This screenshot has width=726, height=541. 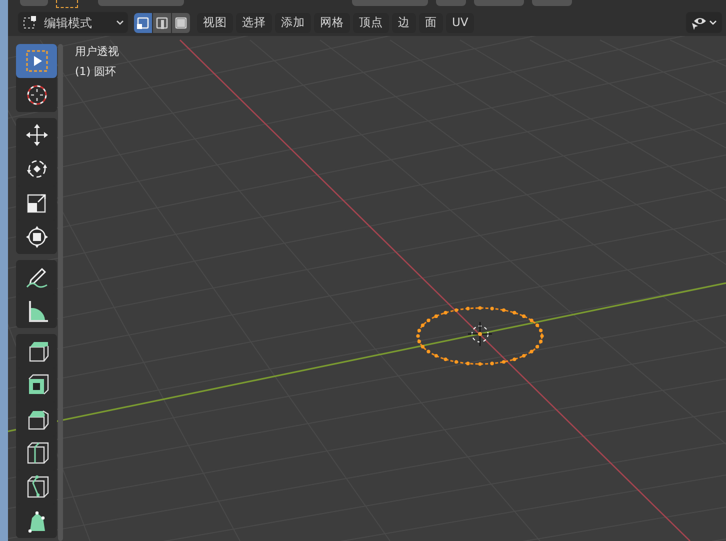 I want to click on menu-button: 边, so click(x=404, y=22).